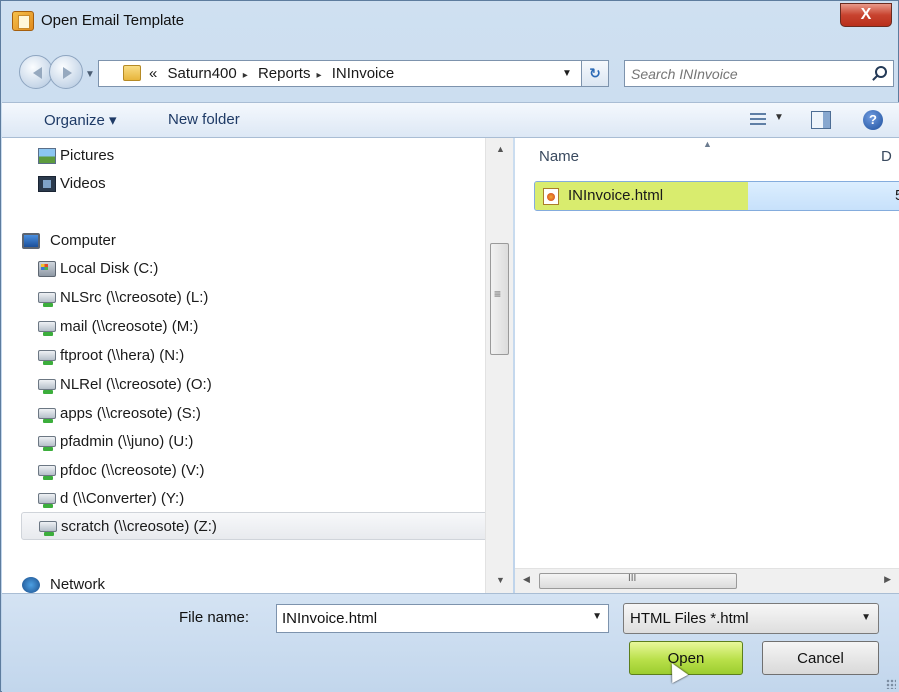  Describe the element at coordinates (245, 499) in the screenshot. I see `nav-item-converter: d (\\Converter) (Y:)` at that location.